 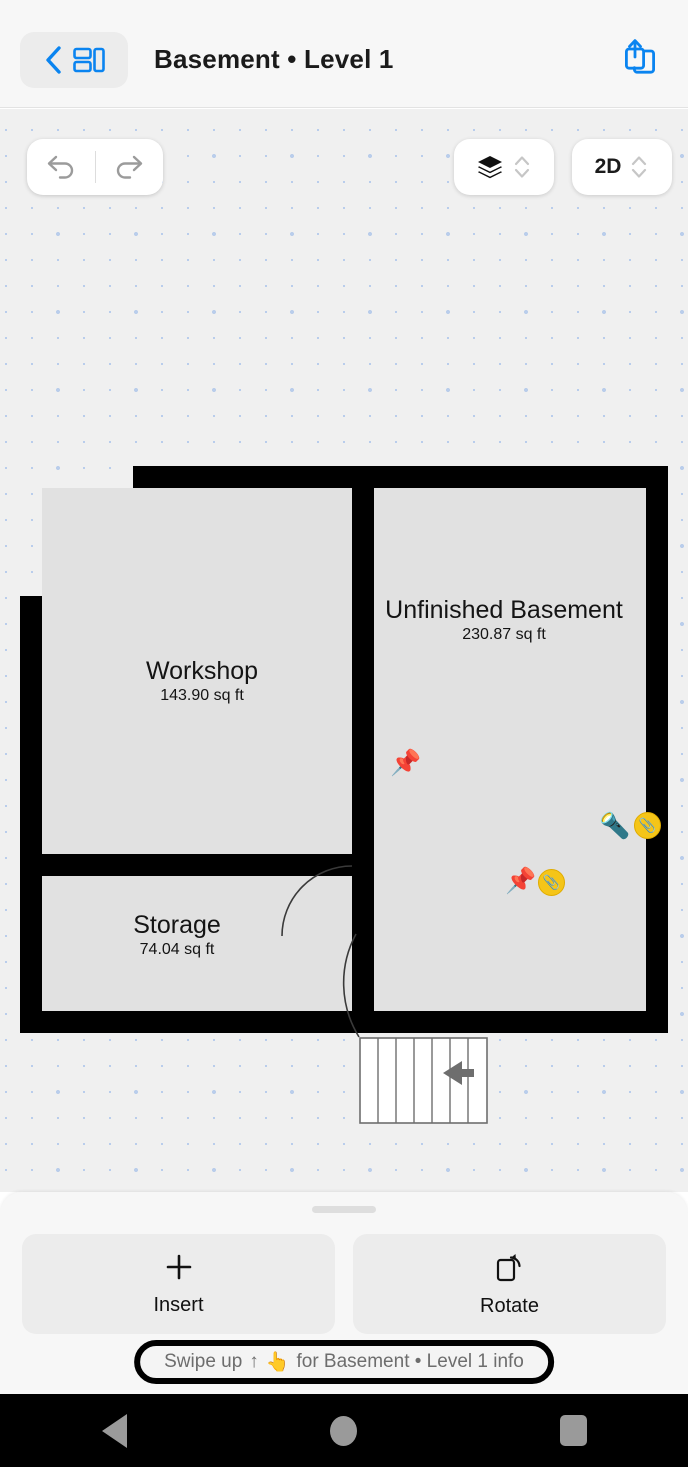 I want to click on swipe-hint-suffix: for Basement • Level 1 info, so click(x=410, y=1361).